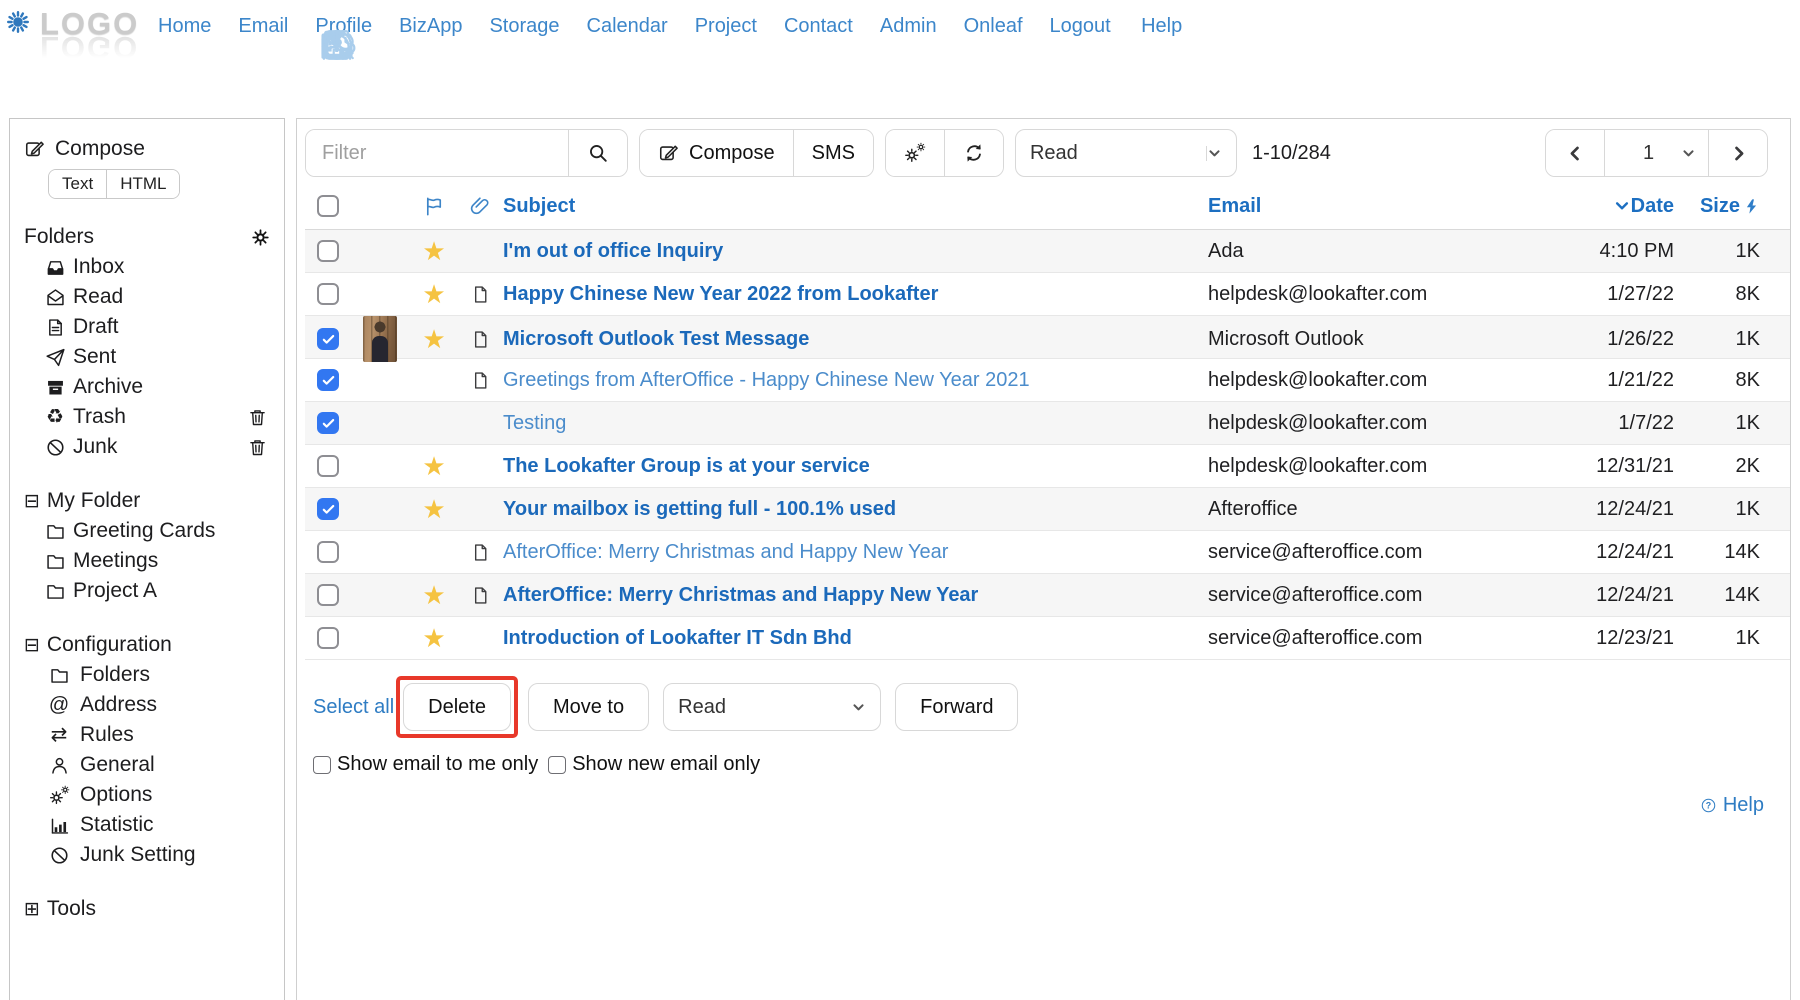  Describe the element at coordinates (328, 206) in the screenshot. I see `select-all-checkbox` at that location.